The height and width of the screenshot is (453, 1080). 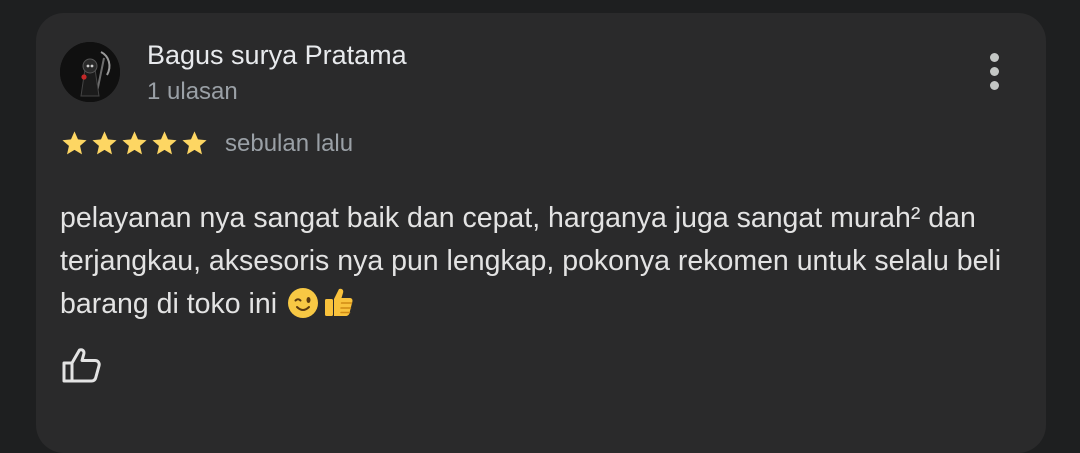 I want to click on like-button, so click(x=82, y=365).